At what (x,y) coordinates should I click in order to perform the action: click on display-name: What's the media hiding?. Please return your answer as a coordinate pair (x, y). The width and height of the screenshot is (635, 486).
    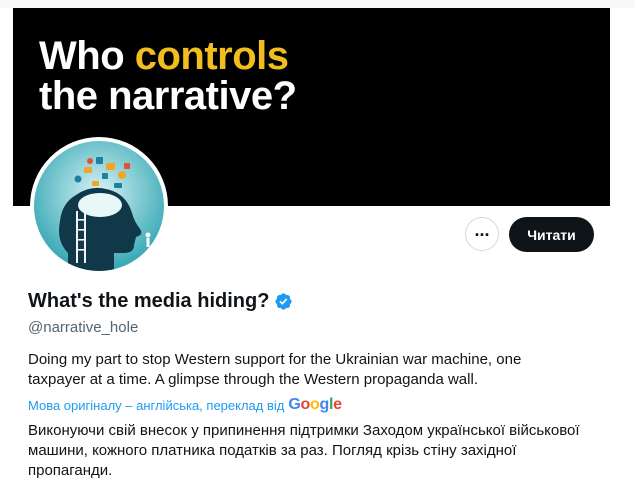
    Looking at the image, I should click on (149, 301).